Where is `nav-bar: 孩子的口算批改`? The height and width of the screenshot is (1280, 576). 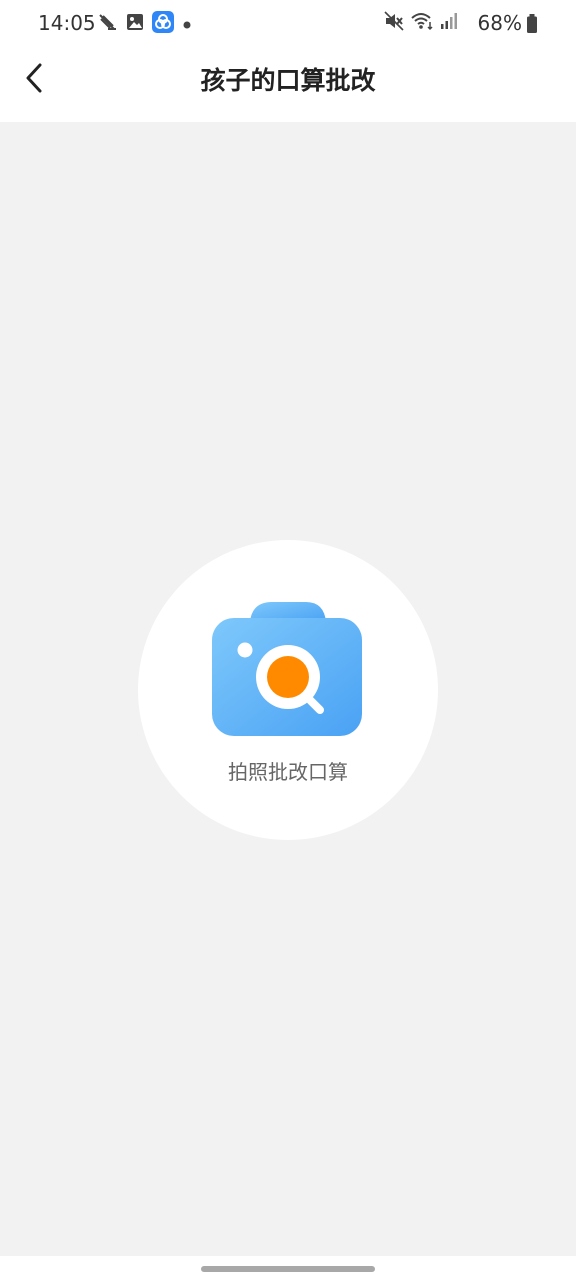
nav-bar: 孩子的口算批改 is located at coordinates (288, 84).